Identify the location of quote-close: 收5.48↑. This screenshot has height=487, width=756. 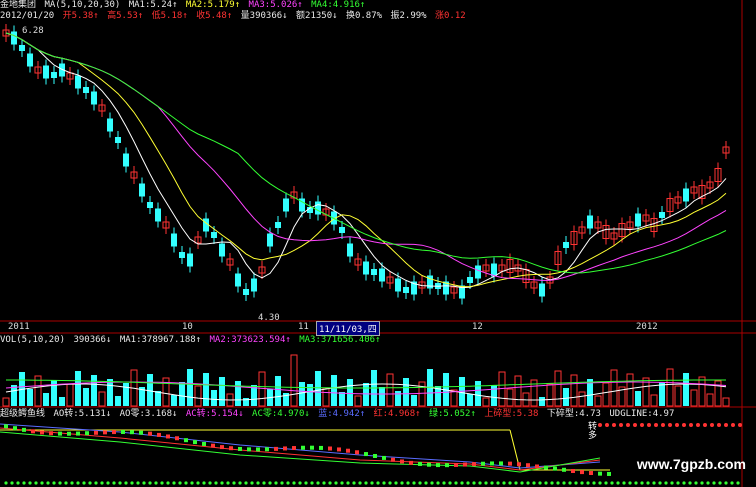
(214, 16).